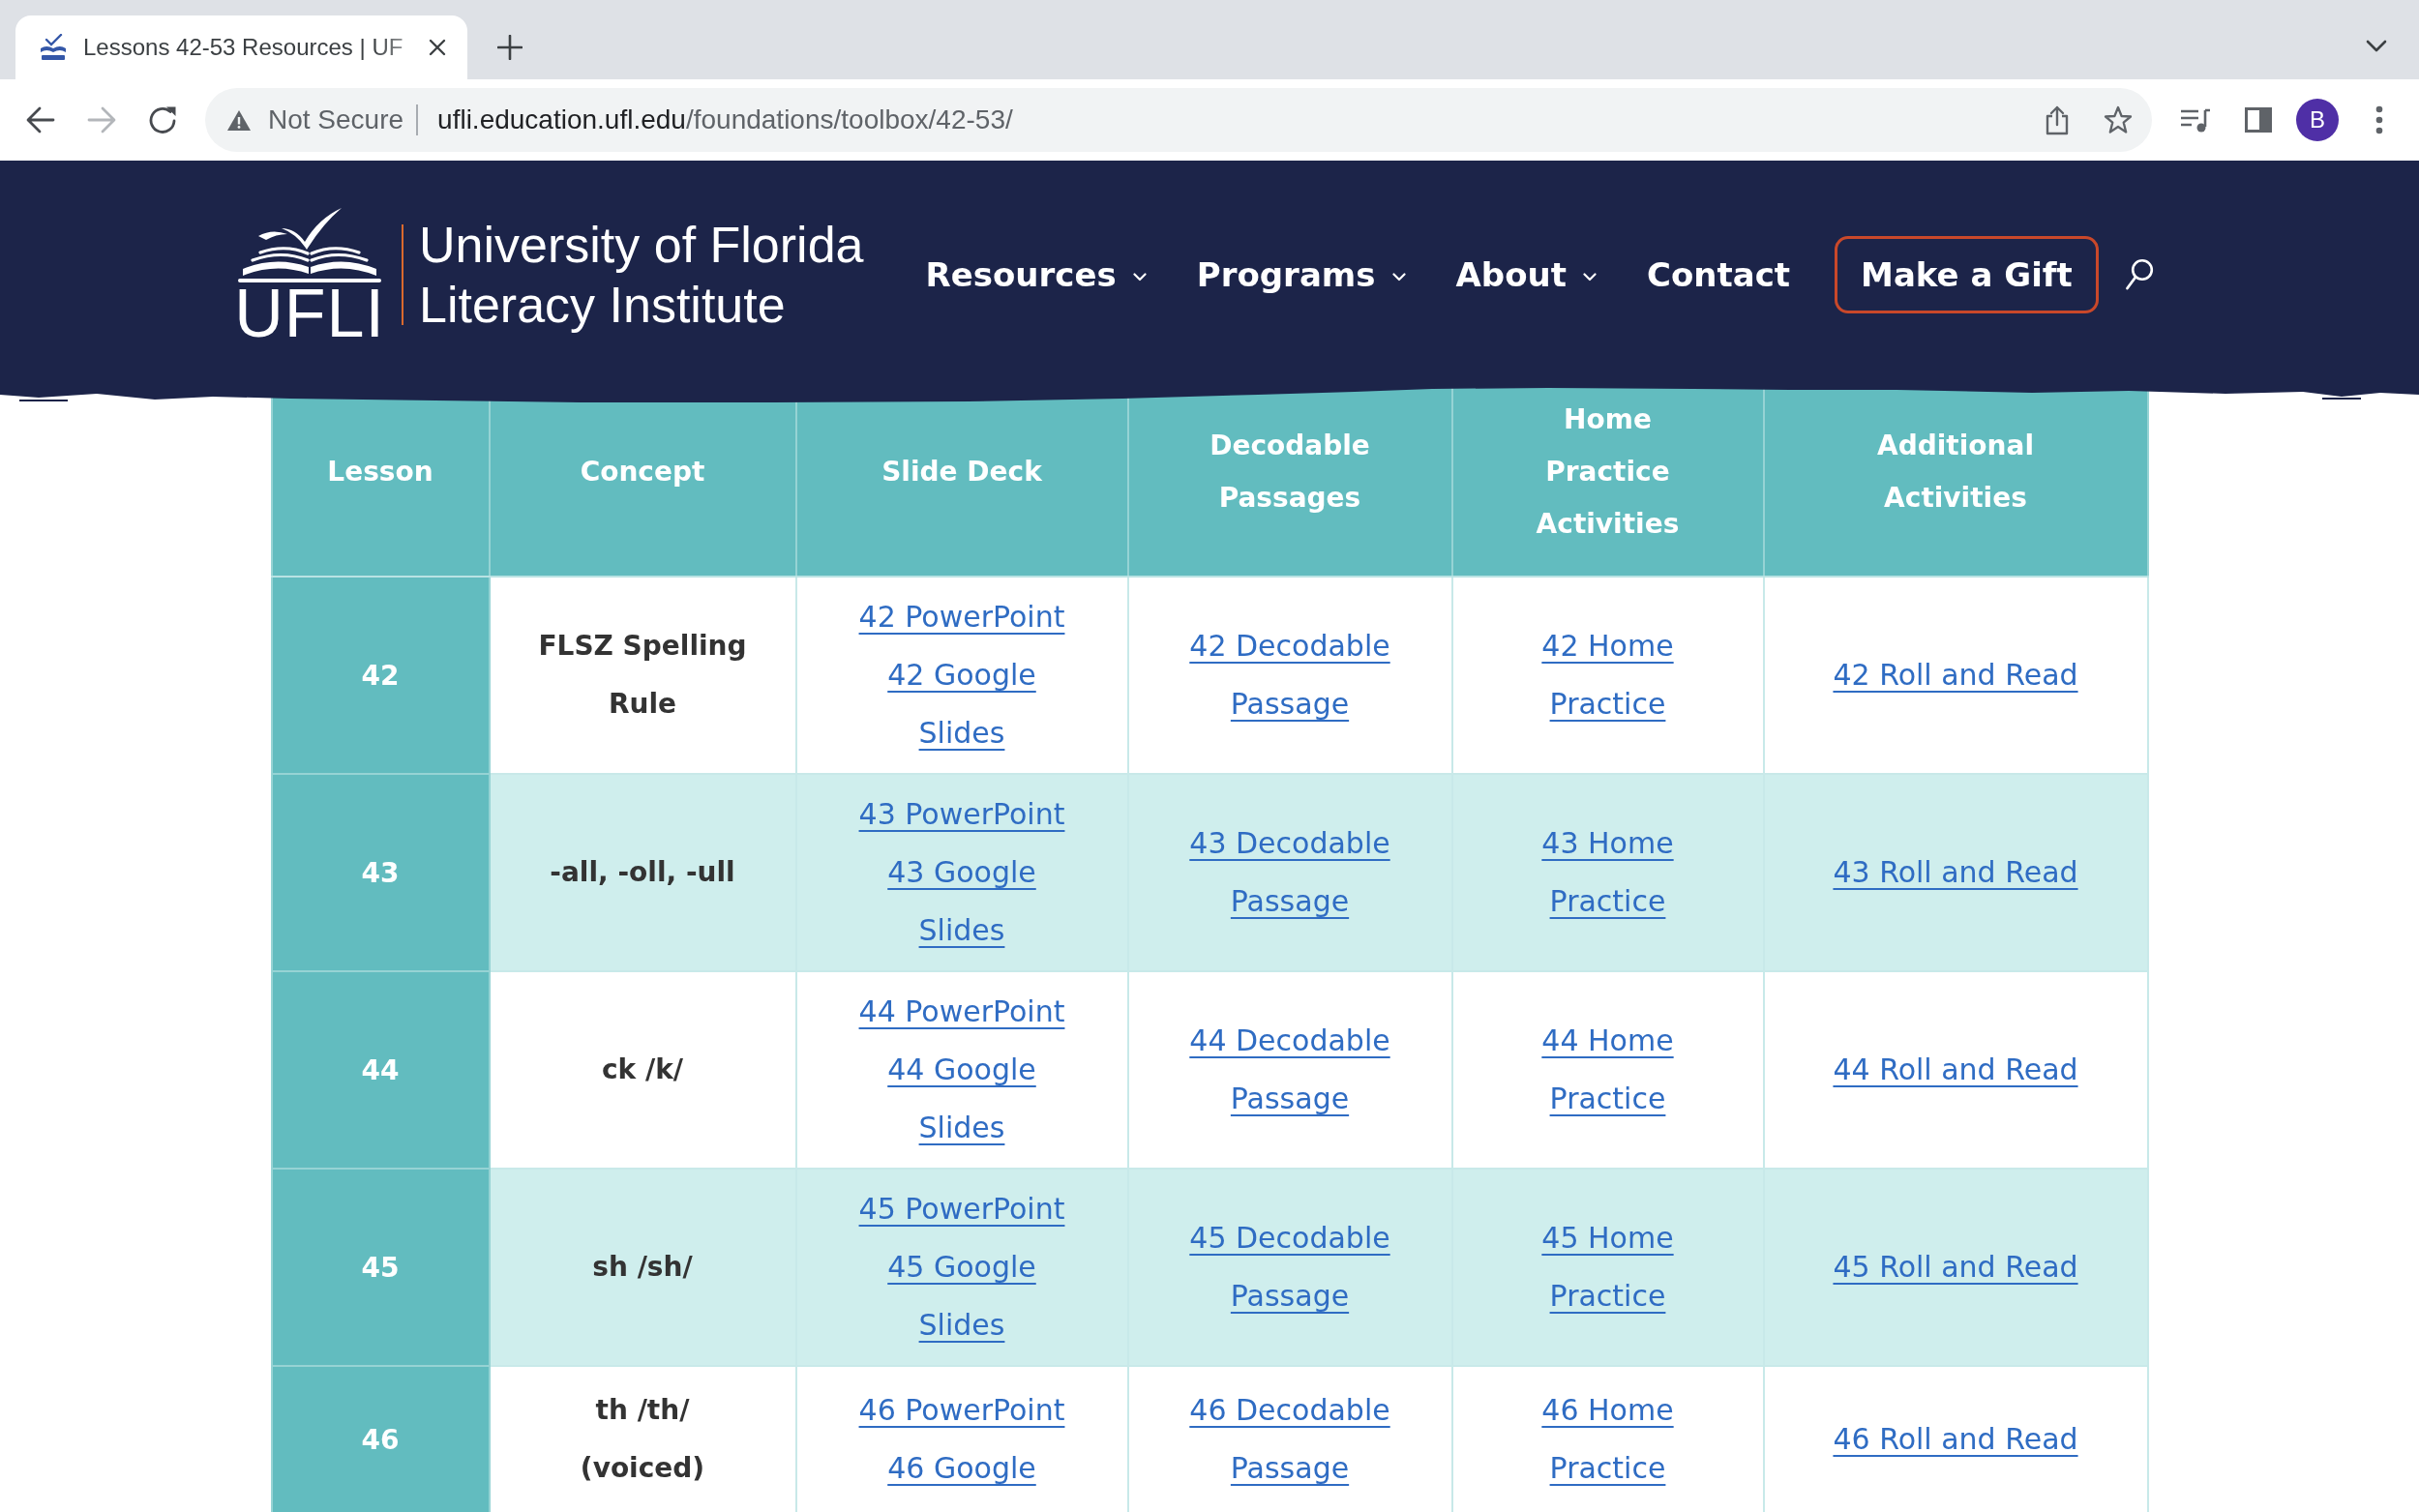 The image size is (2419, 1512). What do you see at coordinates (962, 704) in the screenshot?
I see `slide-deck-link: 42 Google Slides` at bounding box center [962, 704].